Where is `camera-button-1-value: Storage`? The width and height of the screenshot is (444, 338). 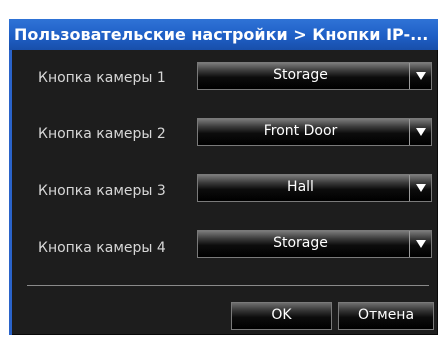 camera-button-1-value: Storage is located at coordinates (300, 75).